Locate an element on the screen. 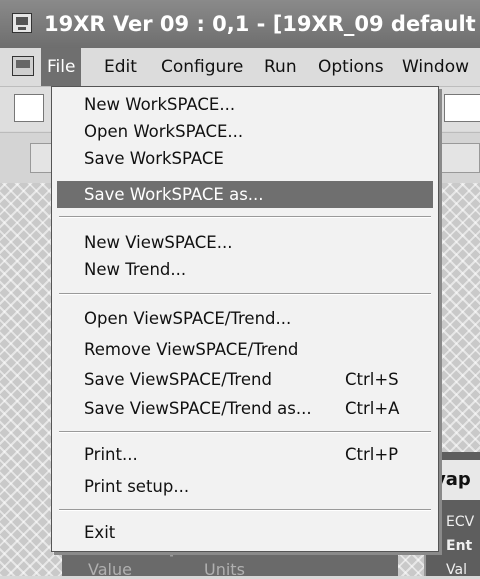  menu-bar: File Edit Configure Run Options Window is located at coordinates (240, 67).